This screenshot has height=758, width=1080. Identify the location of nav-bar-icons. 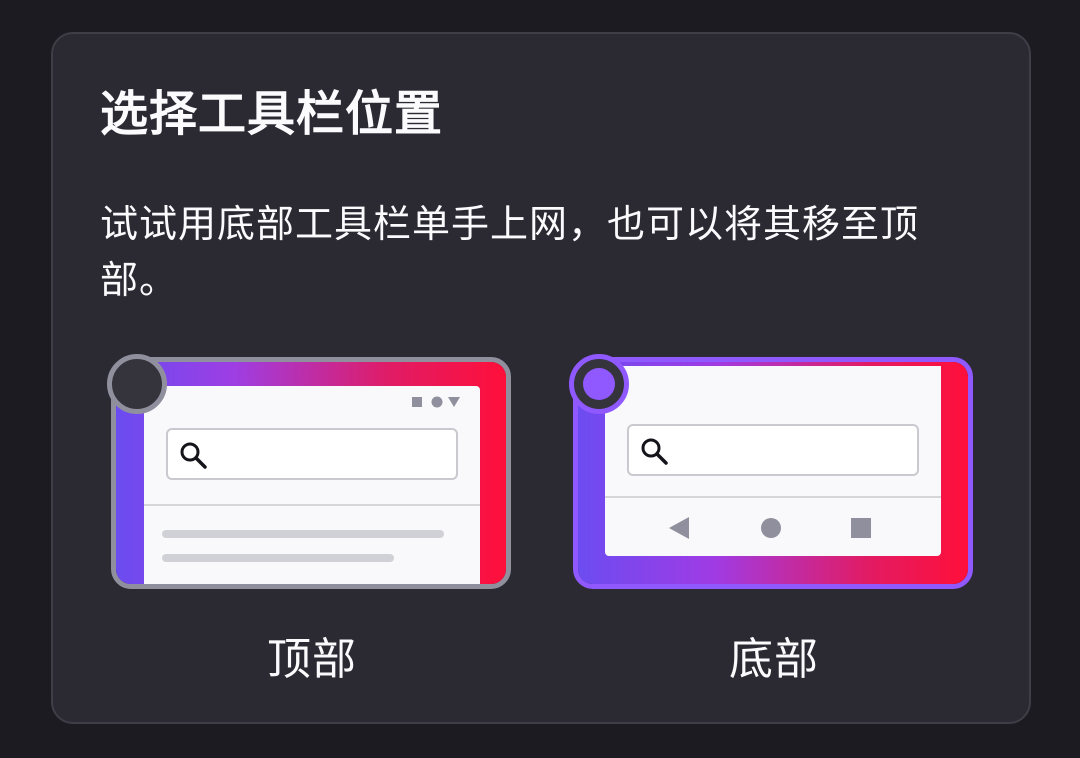
(770, 528).